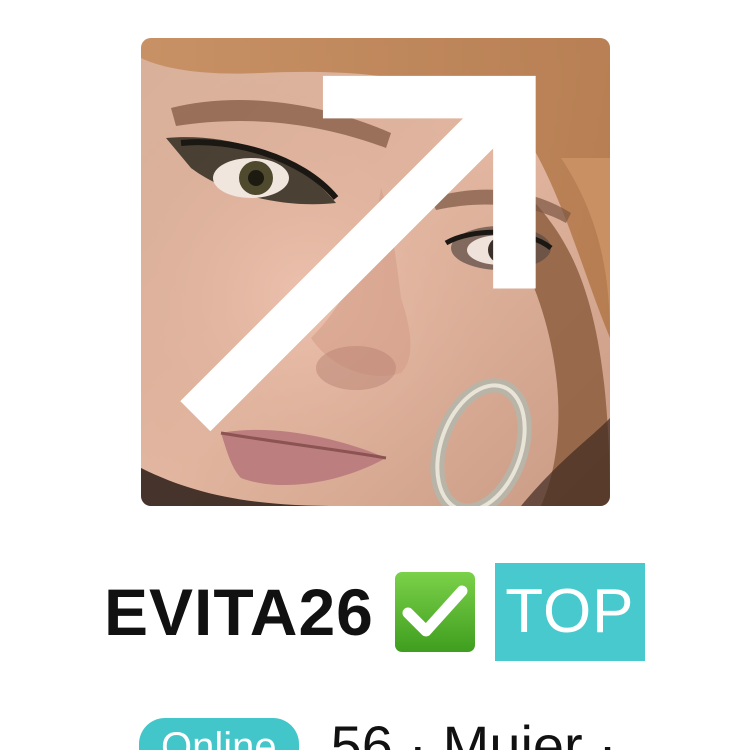 The image size is (750, 750). Describe the element at coordinates (434, 612) in the screenshot. I see `verified-check-icon` at that location.